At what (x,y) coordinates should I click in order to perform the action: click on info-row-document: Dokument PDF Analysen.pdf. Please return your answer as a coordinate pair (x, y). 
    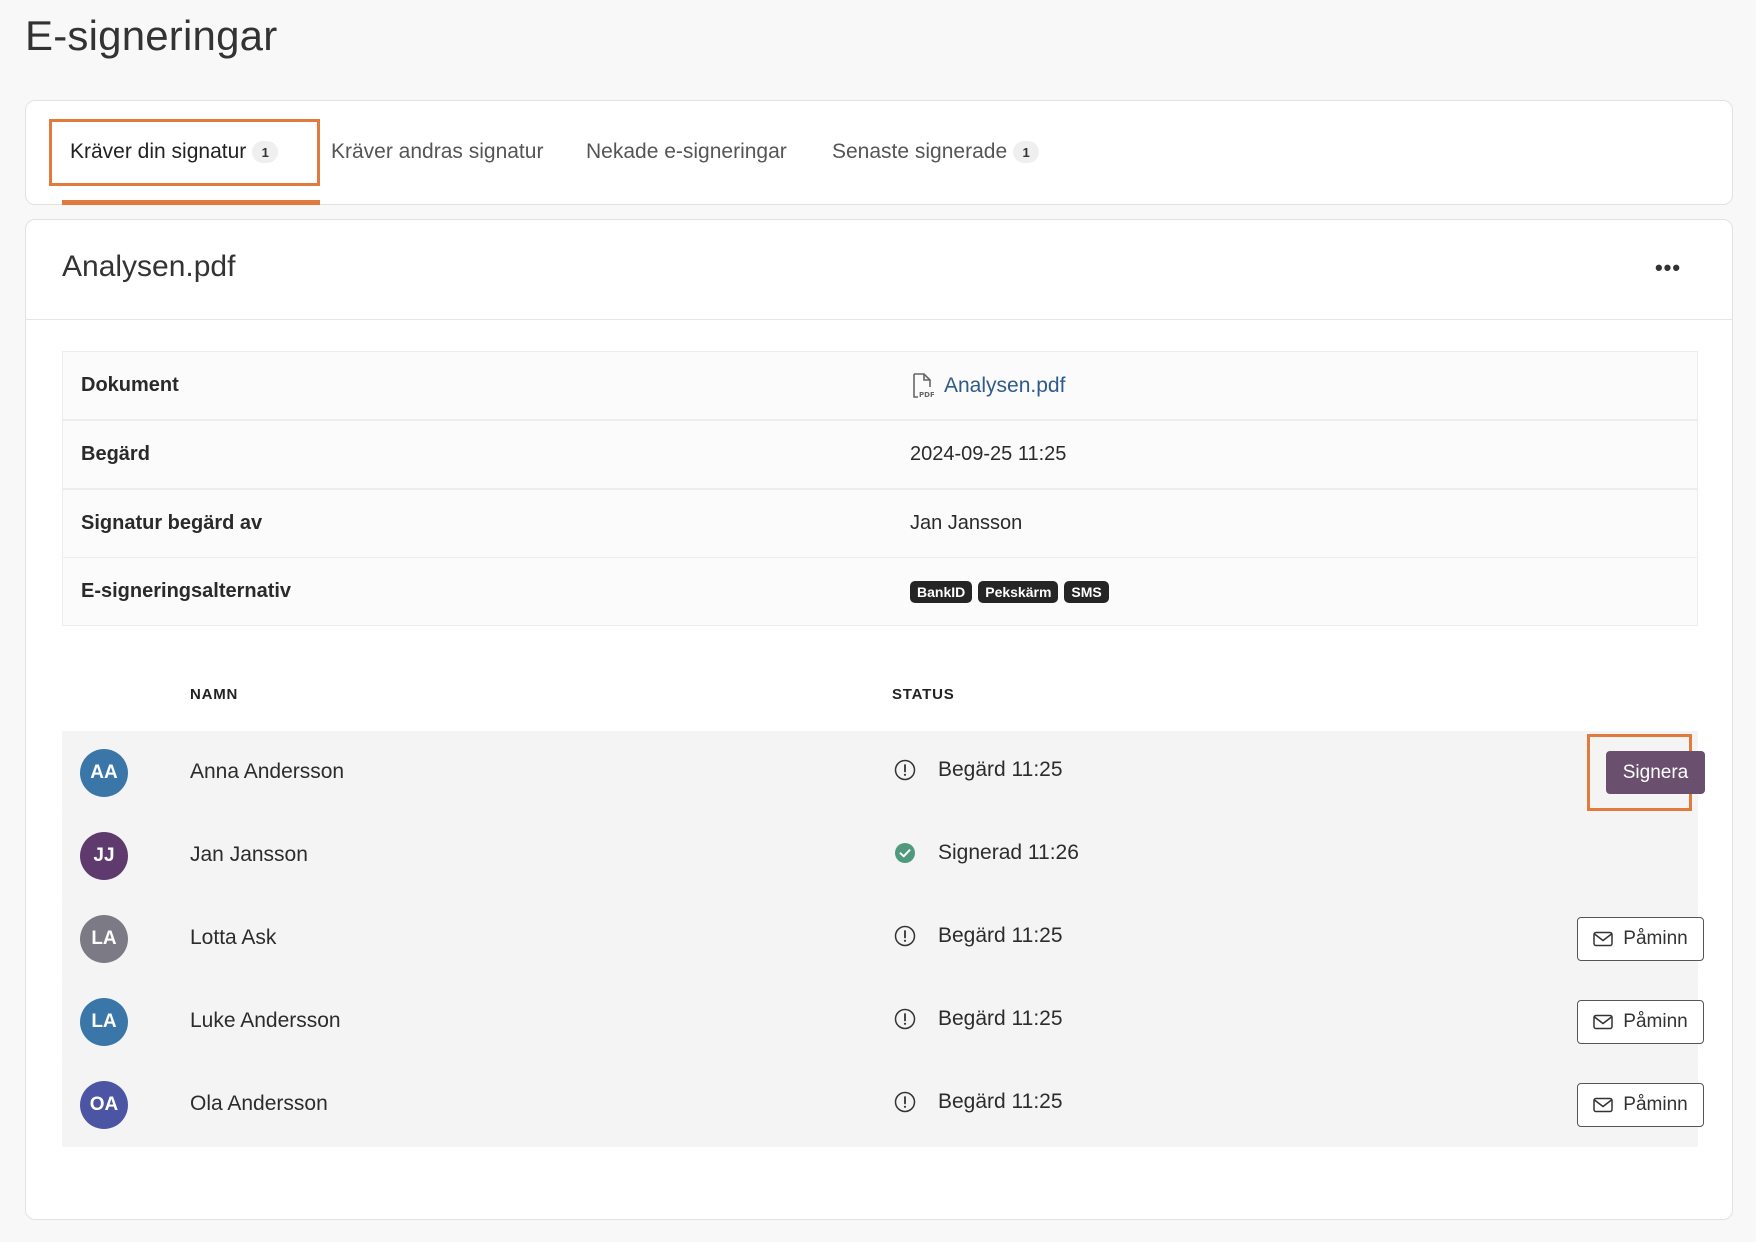
    Looking at the image, I should click on (880, 385).